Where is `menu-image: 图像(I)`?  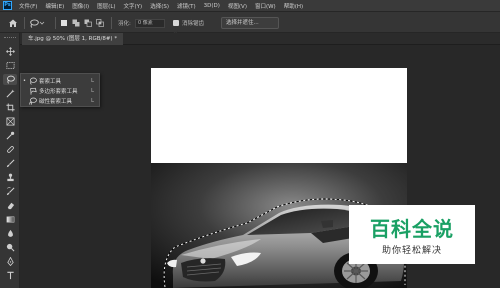 menu-image: 图像(I) is located at coordinates (80, 6).